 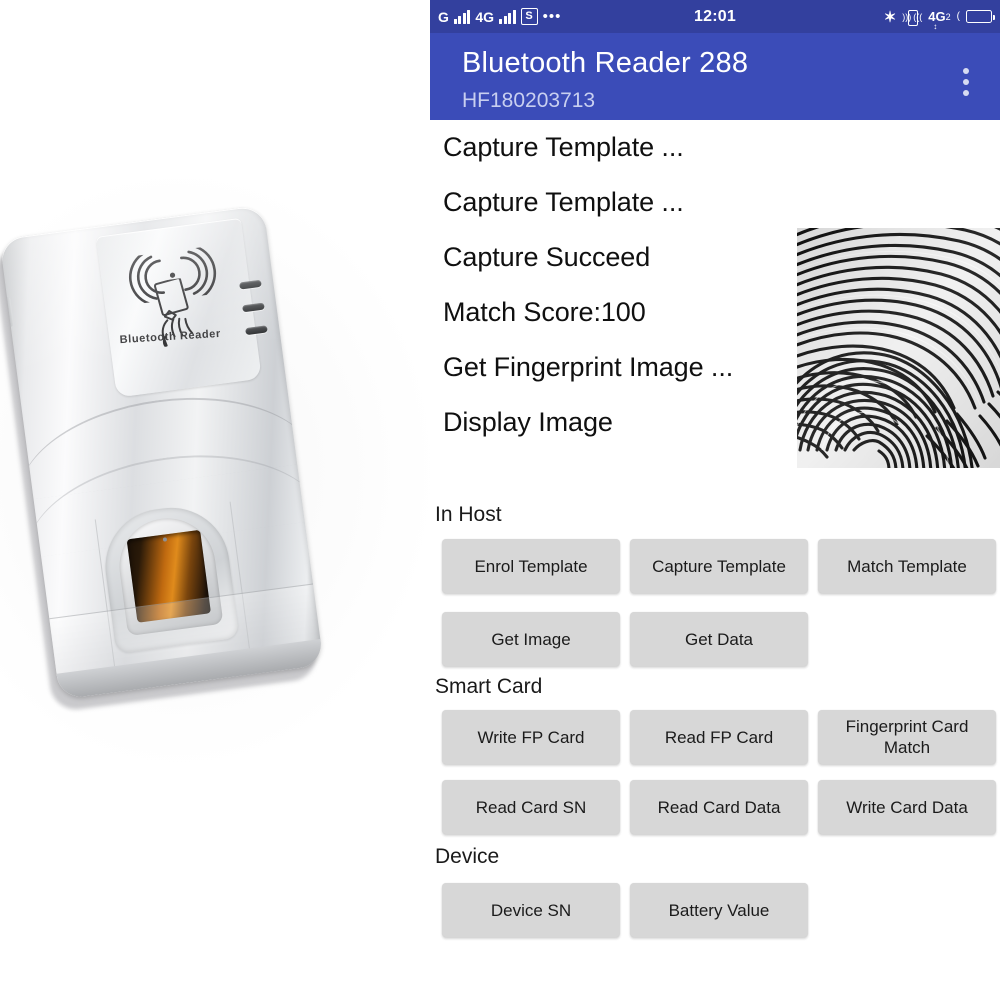 I want to click on button-write-fp-card: Write FP Card, so click(x=531, y=737).